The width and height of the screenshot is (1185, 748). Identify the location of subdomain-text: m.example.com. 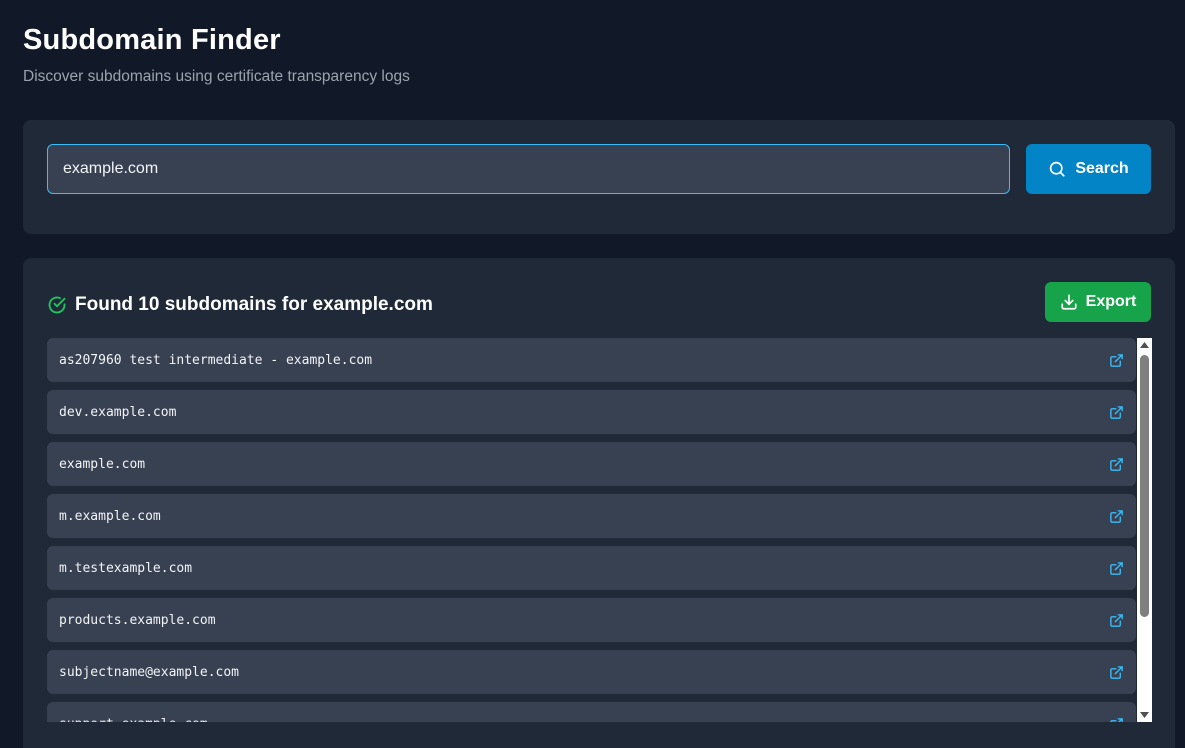
(110, 516).